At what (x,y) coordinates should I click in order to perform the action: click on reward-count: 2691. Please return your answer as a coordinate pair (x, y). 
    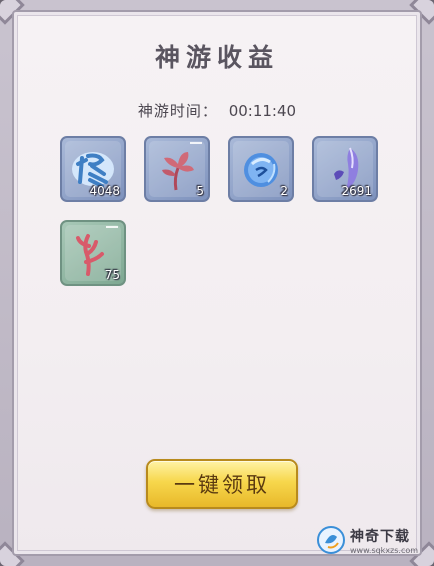
    Looking at the image, I should click on (356, 191).